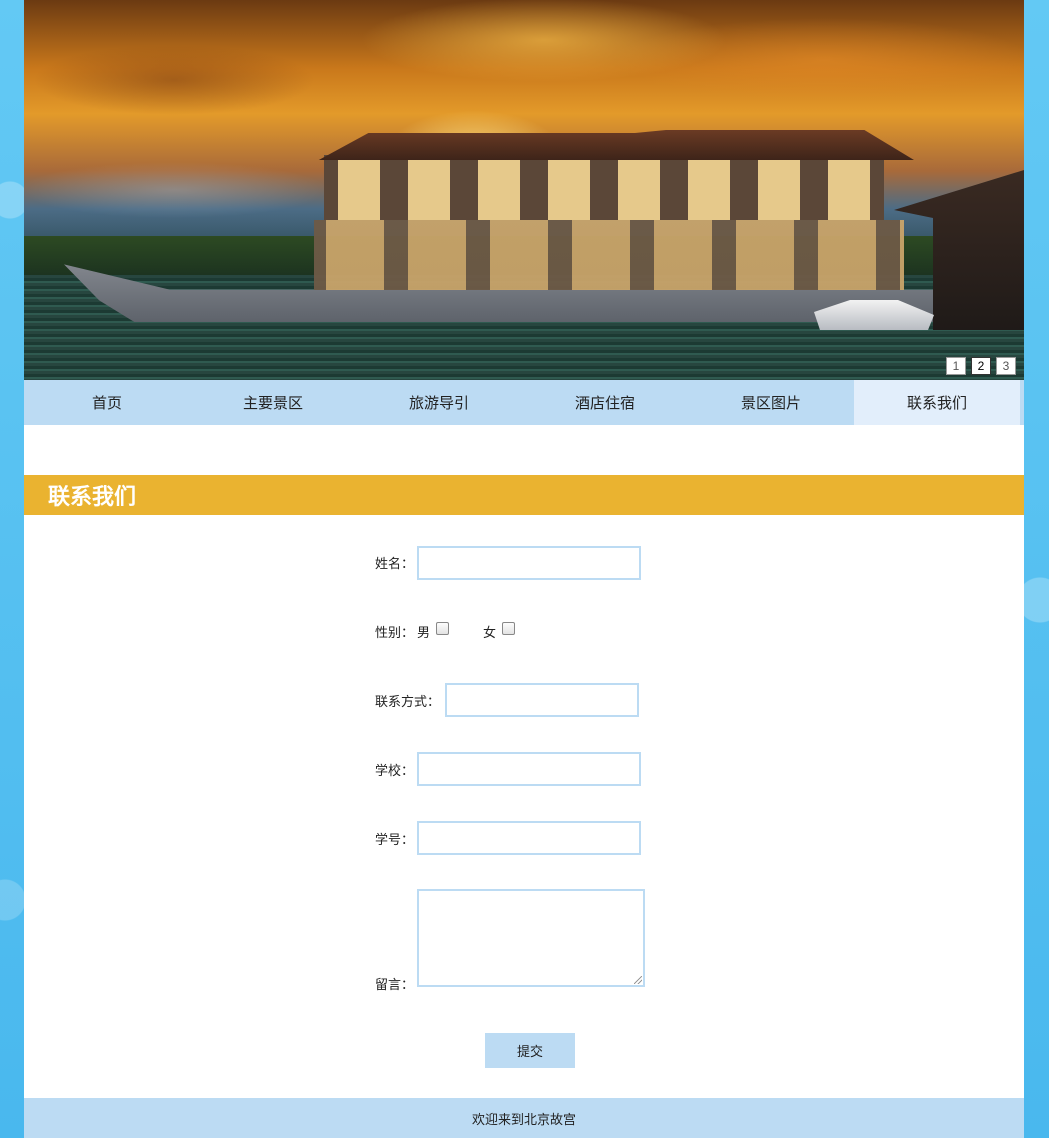 The image size is (1049, 1138). What do you see at coordinates (273, 402) in the screenshot?
I see `nav-item-main-scenic-areas: 主要景区` at bounding box center [273, 402].